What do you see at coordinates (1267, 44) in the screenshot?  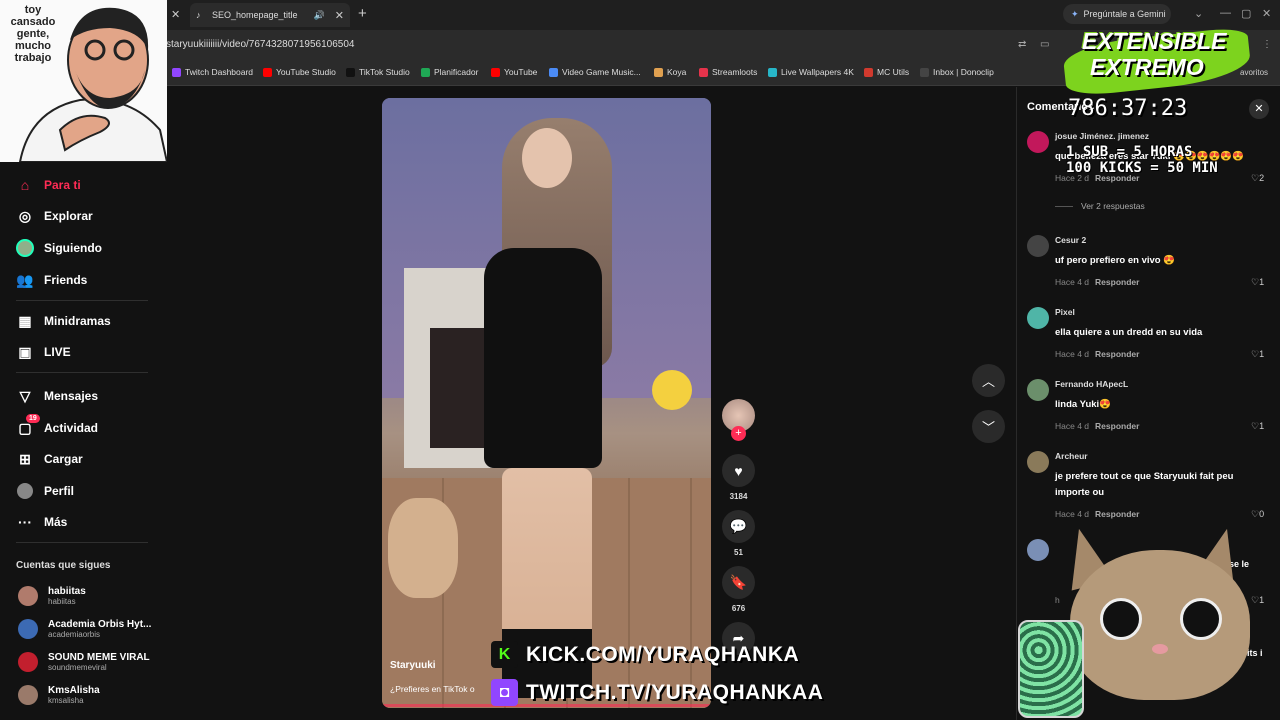 I see `menu-dots-icon: ⋮` at bounding box center [1267, 44].